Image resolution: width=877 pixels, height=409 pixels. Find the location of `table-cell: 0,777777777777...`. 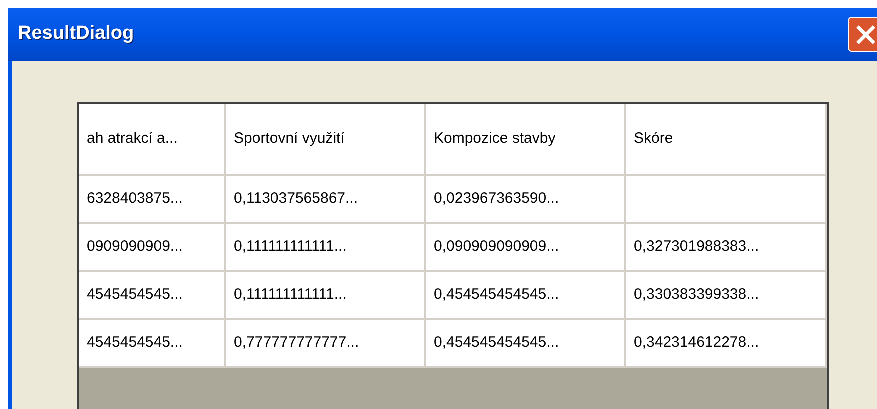

table-cell: 0,777777777777... is located at coordinates (326, 344).